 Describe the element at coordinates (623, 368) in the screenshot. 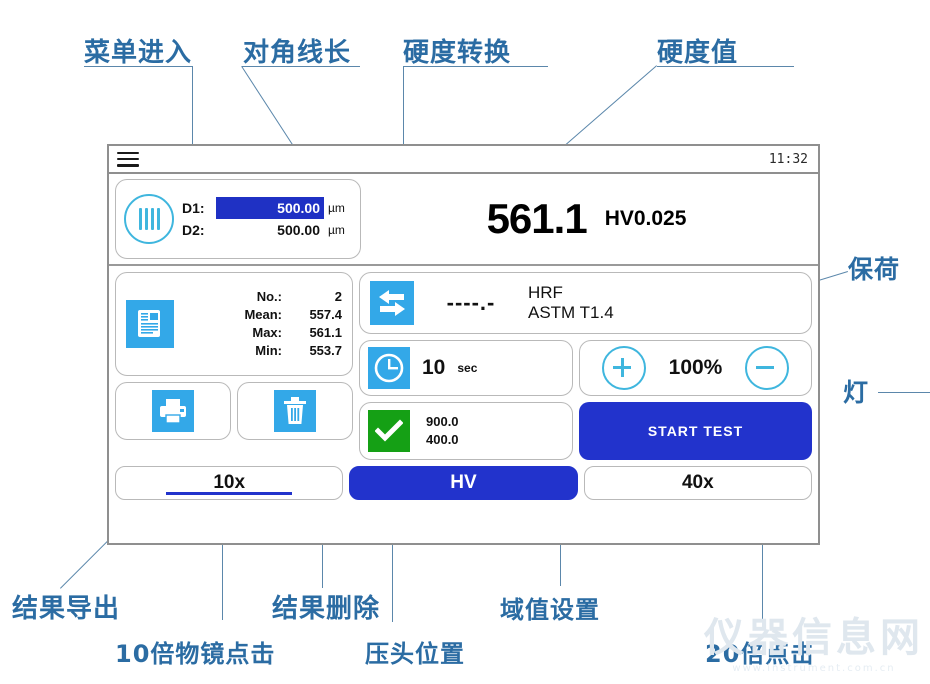

I see `plus-circle-icon` at that location.